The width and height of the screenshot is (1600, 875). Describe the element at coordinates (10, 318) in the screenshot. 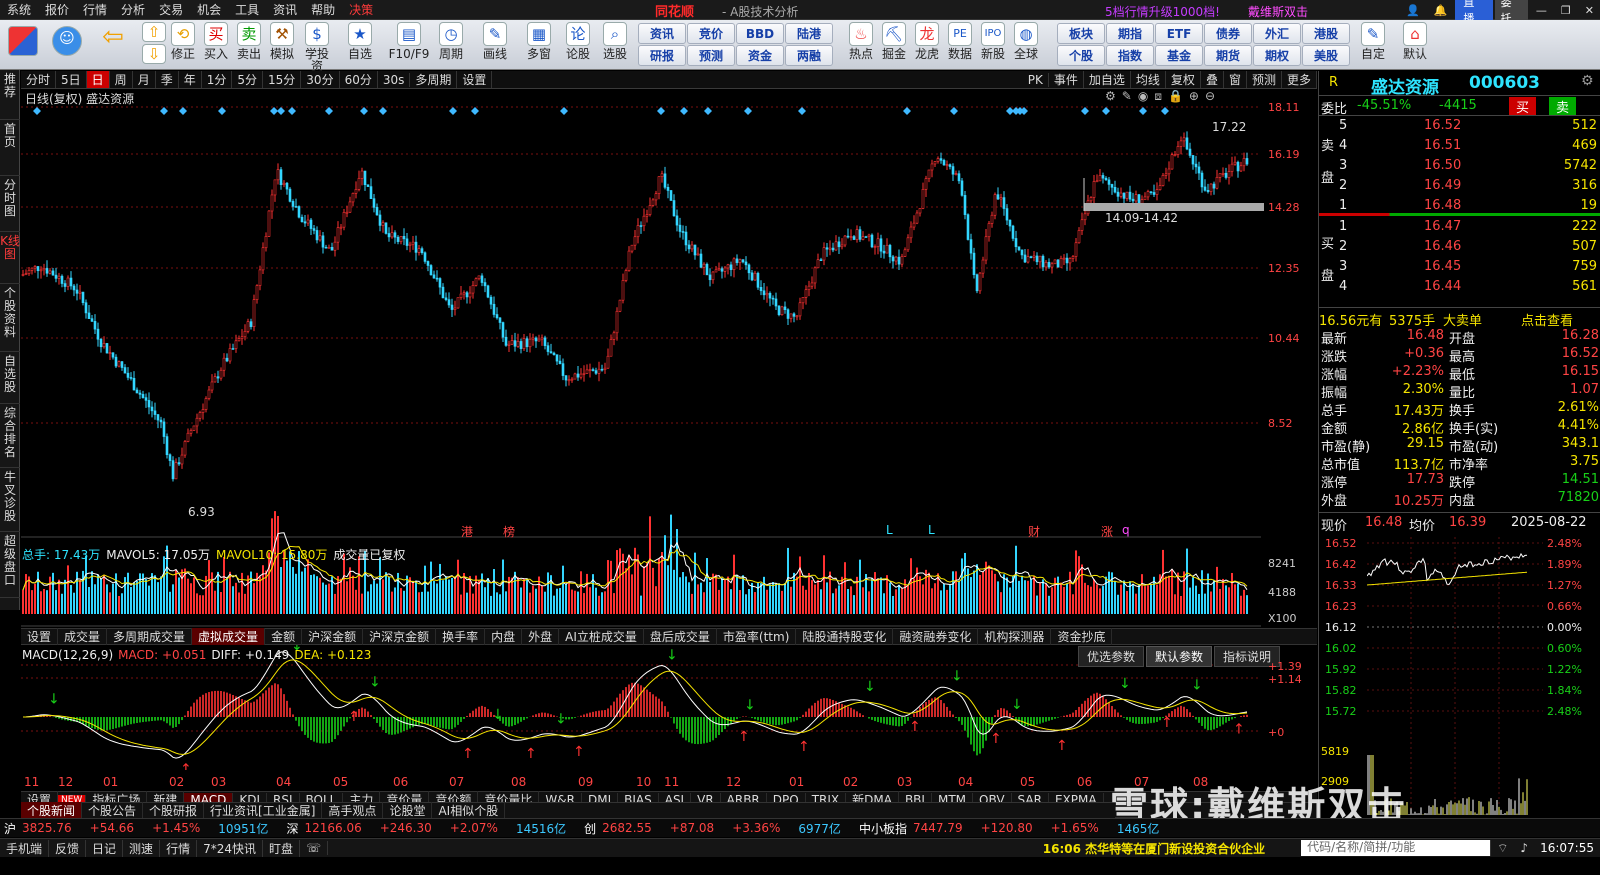

I see `vtab-profile: 个股资料` at that location.